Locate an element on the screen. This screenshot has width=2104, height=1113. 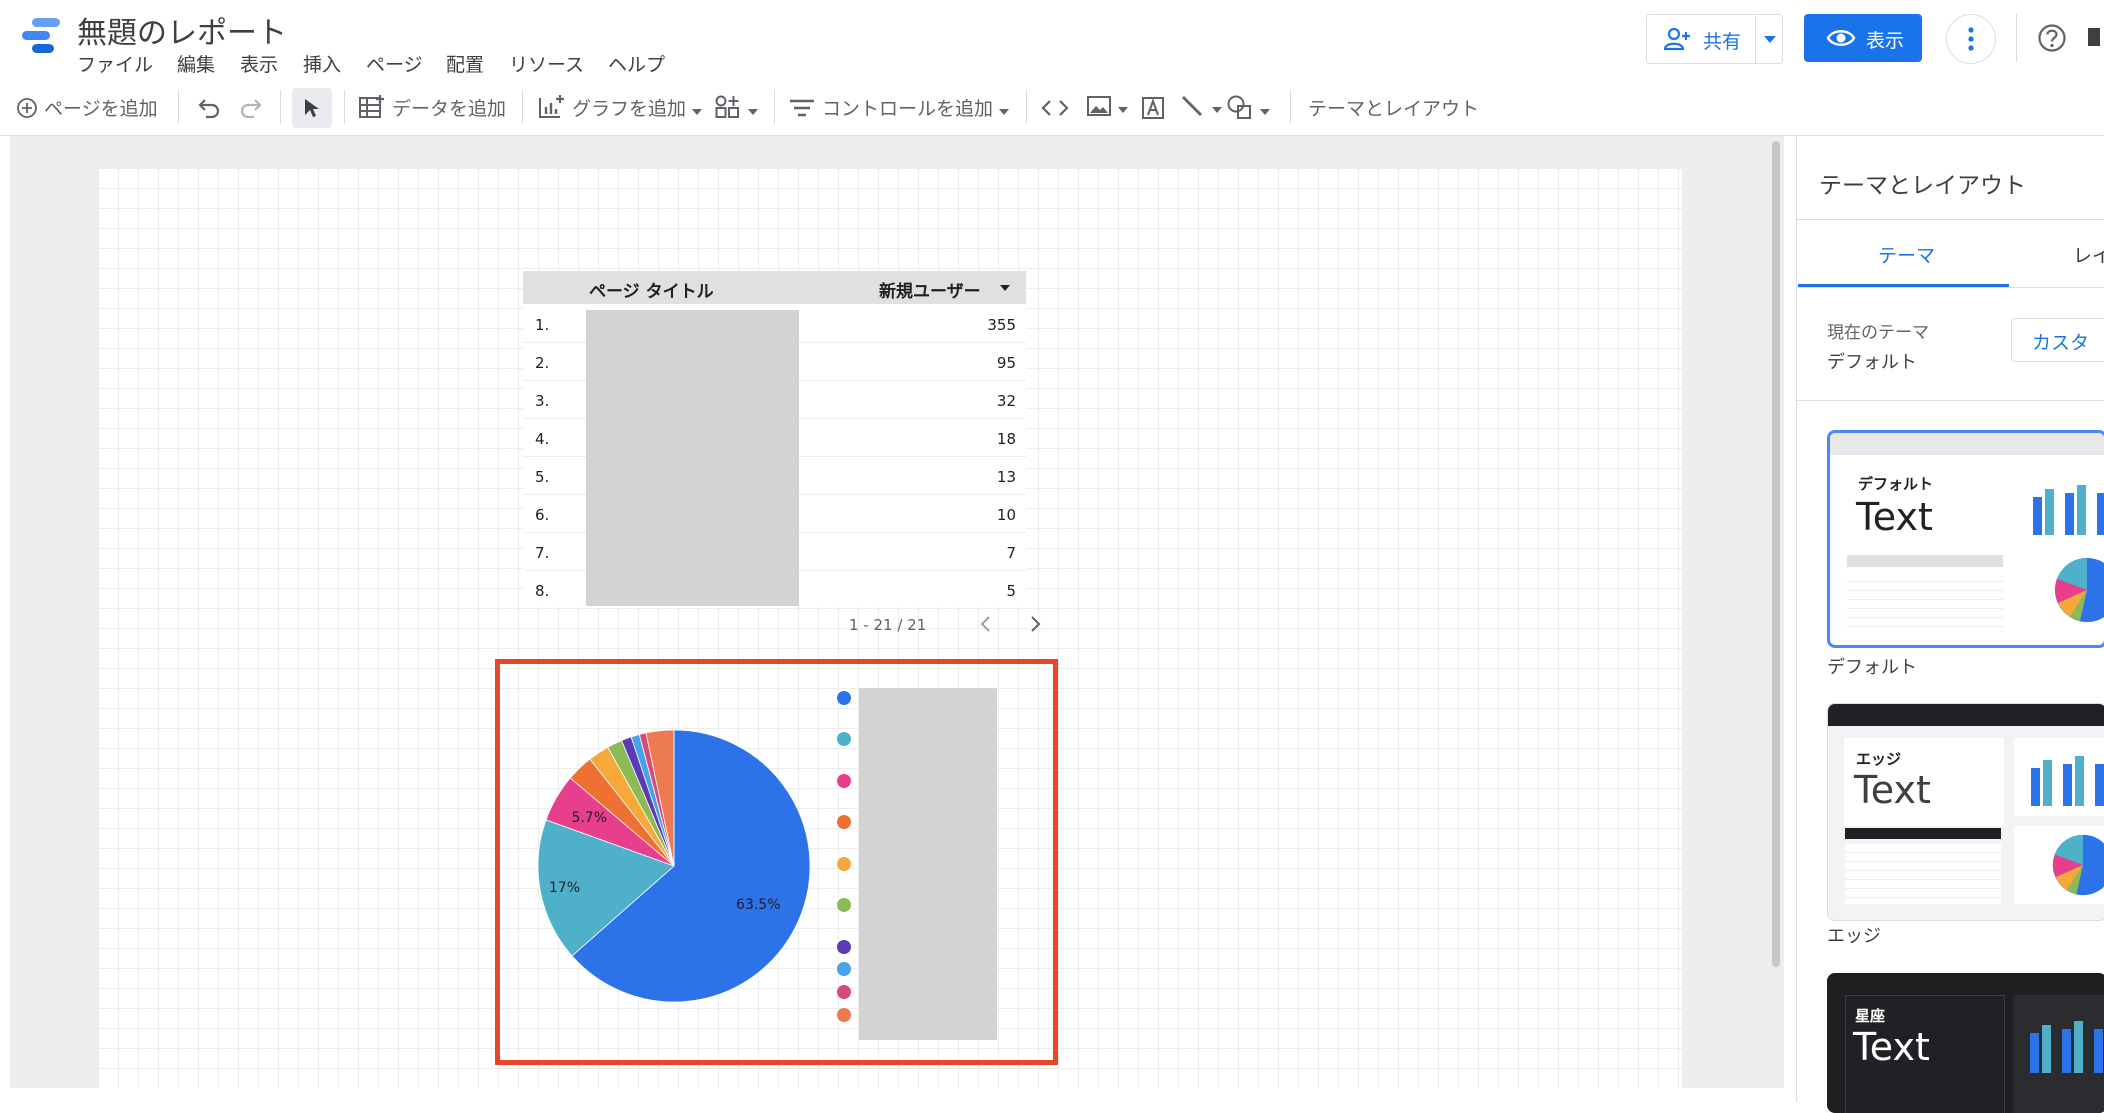
filter-icon is located at coordinates (802, 108).